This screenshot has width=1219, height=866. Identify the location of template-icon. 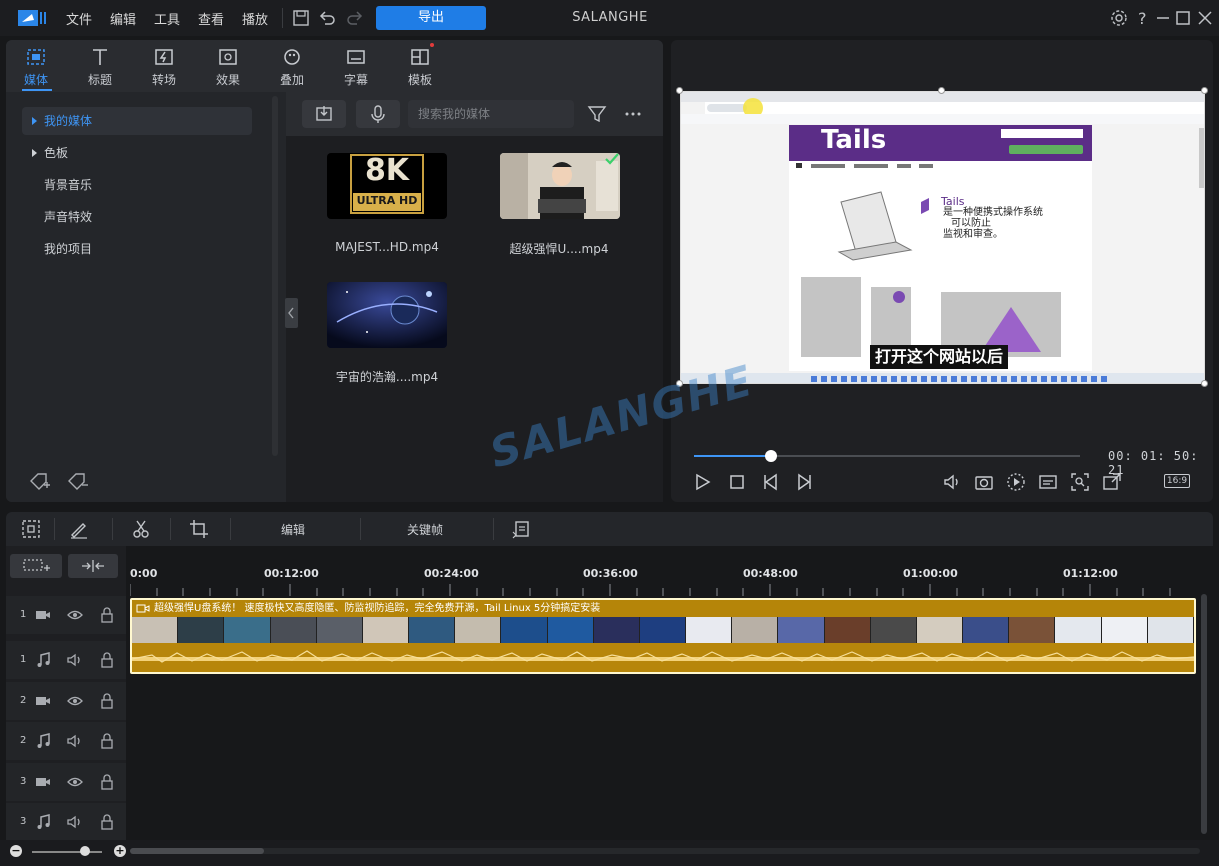
(420, 57).